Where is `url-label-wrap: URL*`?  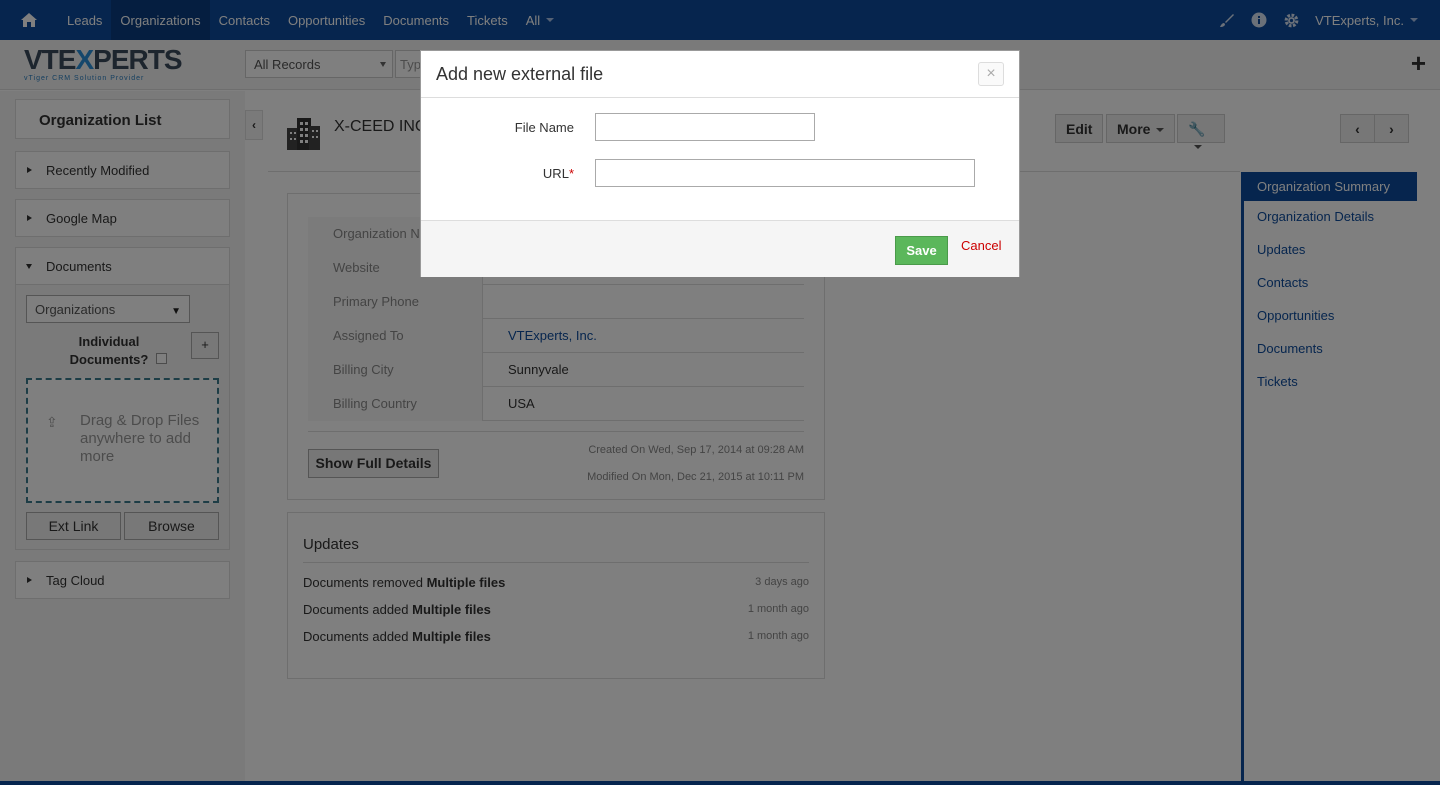 url-label-wrap: URL* is located at coordinates (558, 173).